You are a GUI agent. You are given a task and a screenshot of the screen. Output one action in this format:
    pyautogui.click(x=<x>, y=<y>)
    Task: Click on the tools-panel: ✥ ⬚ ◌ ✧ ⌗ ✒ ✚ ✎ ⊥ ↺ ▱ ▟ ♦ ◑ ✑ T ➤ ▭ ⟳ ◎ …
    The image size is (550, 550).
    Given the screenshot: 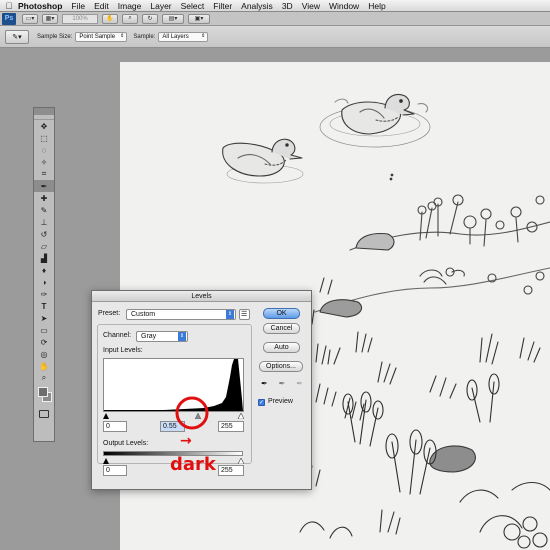 What is the action you would take?
    pyautogui.click(x=44, y=274)
    